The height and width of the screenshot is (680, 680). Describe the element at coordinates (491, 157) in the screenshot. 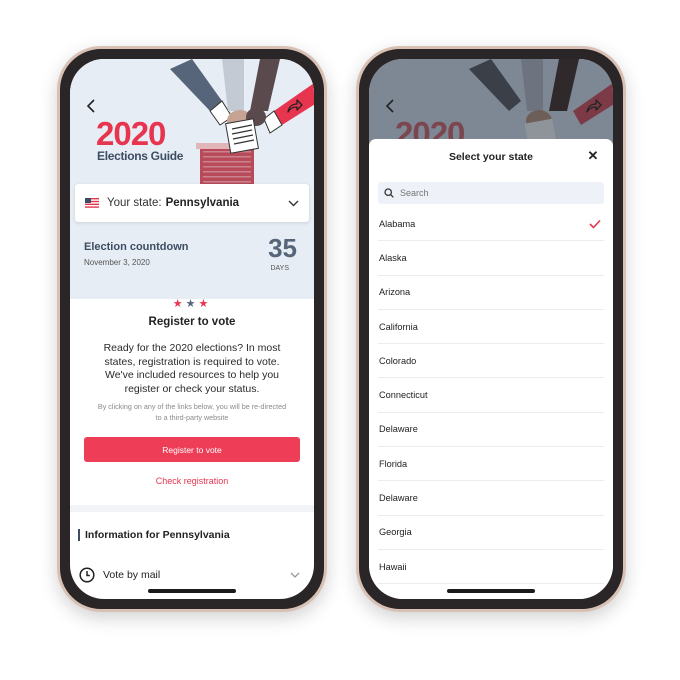

I see `sheet-title: Select your state` at that location.